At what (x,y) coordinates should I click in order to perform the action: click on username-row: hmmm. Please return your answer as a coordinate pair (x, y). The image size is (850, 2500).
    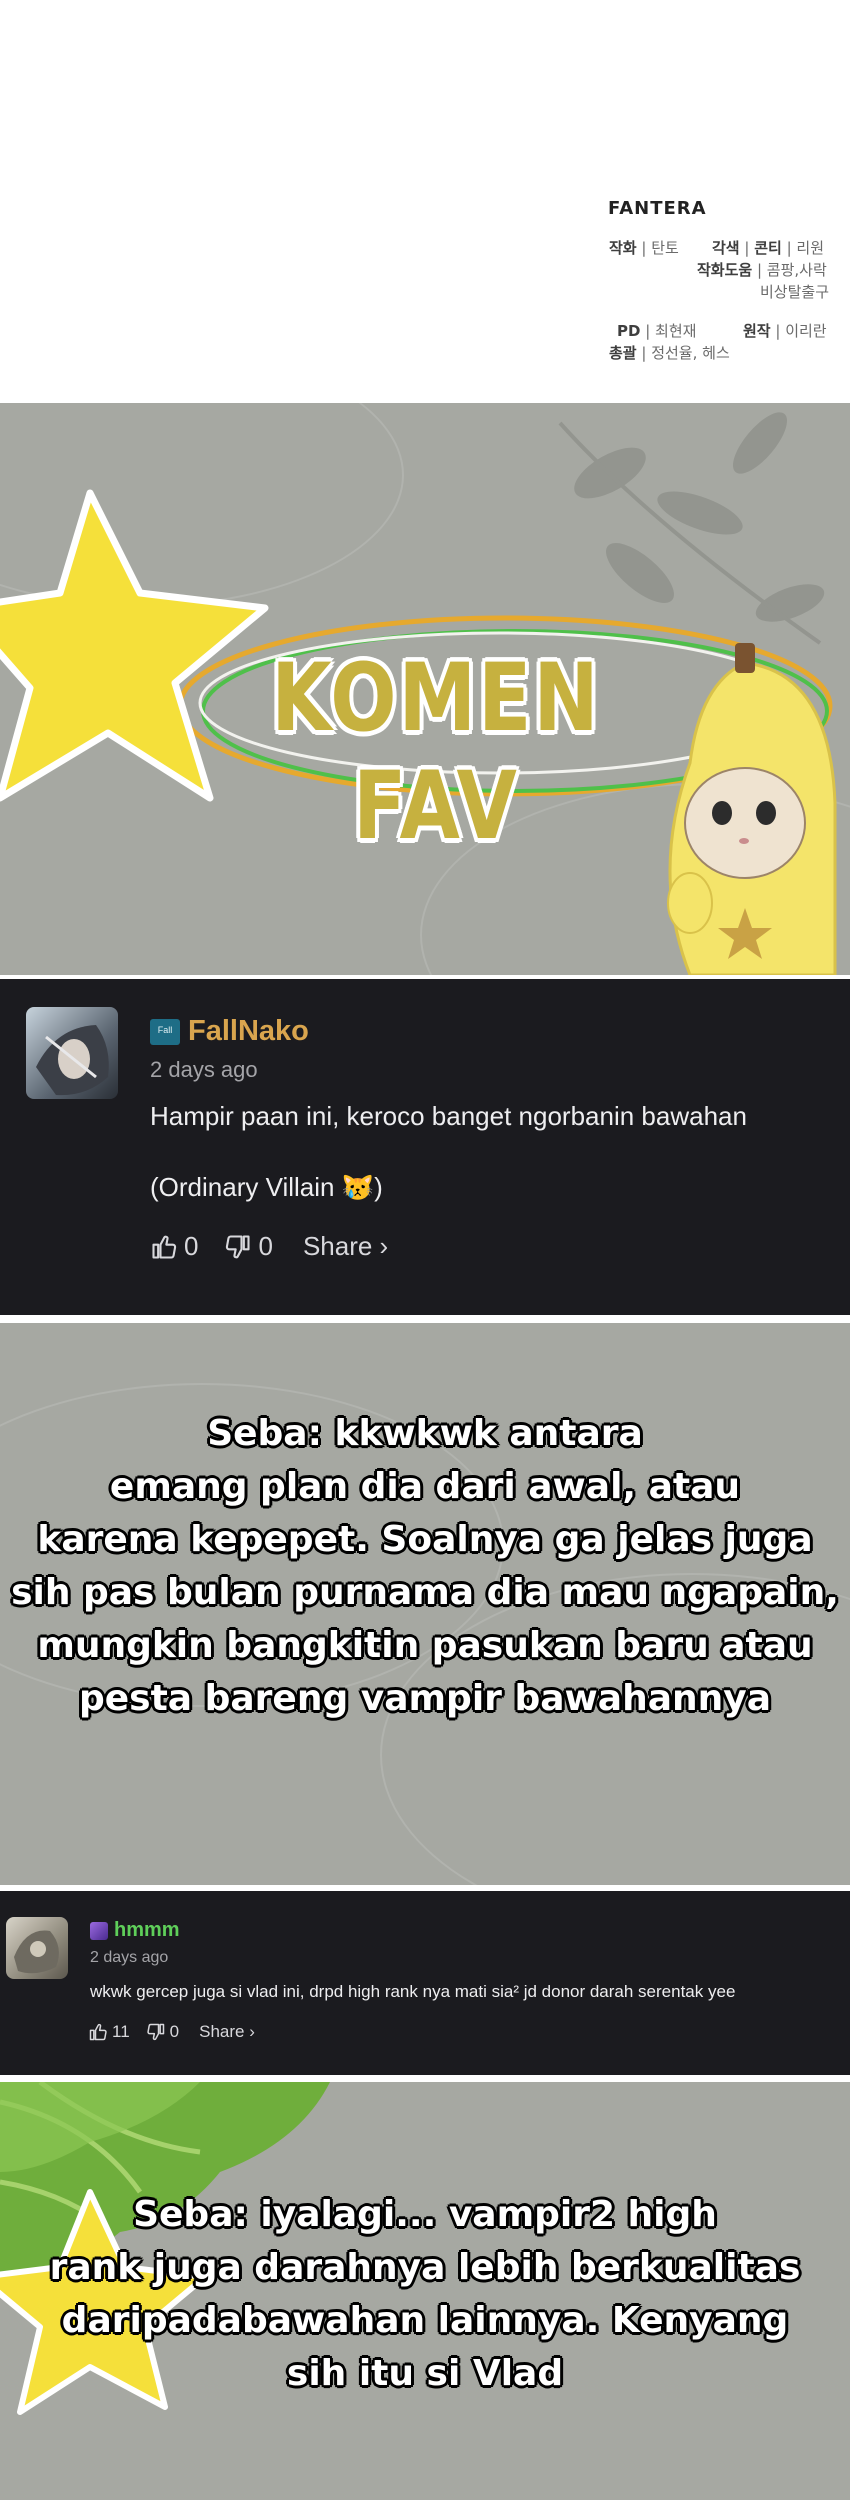
    Looking at the image, I should click on (135, 1930).